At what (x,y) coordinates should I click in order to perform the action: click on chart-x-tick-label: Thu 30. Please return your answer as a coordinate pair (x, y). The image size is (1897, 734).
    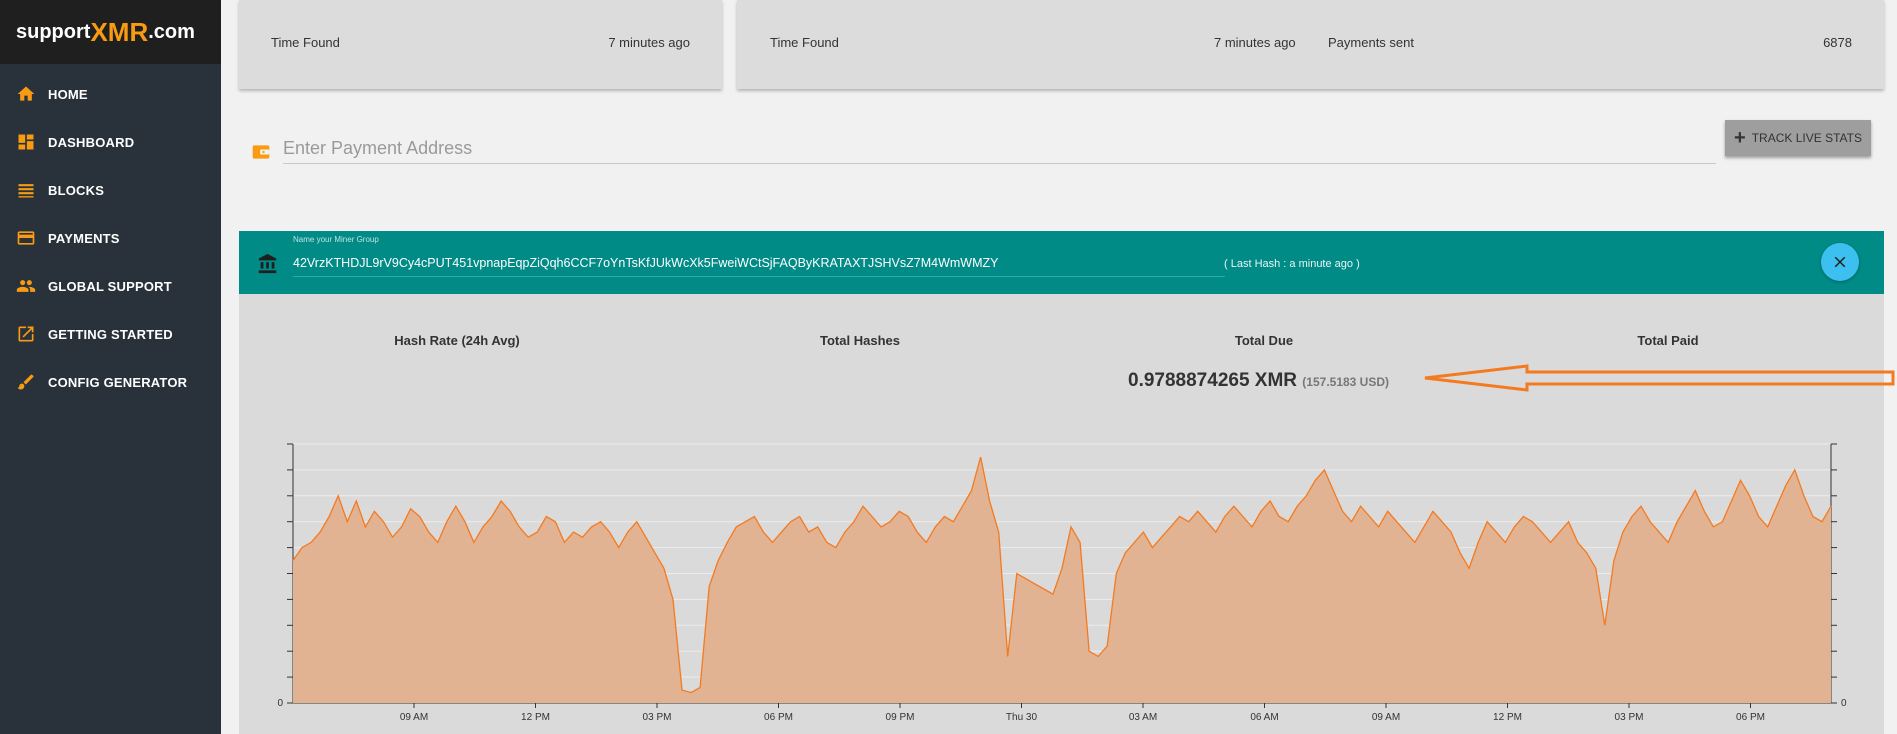
    Looking at the image, I should click on (1022, 717).